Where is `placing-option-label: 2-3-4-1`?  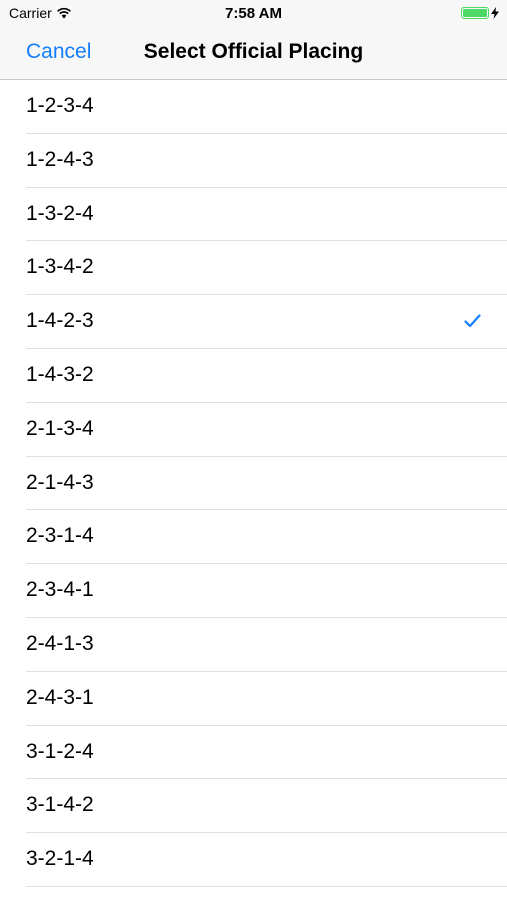 placing-option-label: 2-3-4-1 is located at coordinates (60, 590).